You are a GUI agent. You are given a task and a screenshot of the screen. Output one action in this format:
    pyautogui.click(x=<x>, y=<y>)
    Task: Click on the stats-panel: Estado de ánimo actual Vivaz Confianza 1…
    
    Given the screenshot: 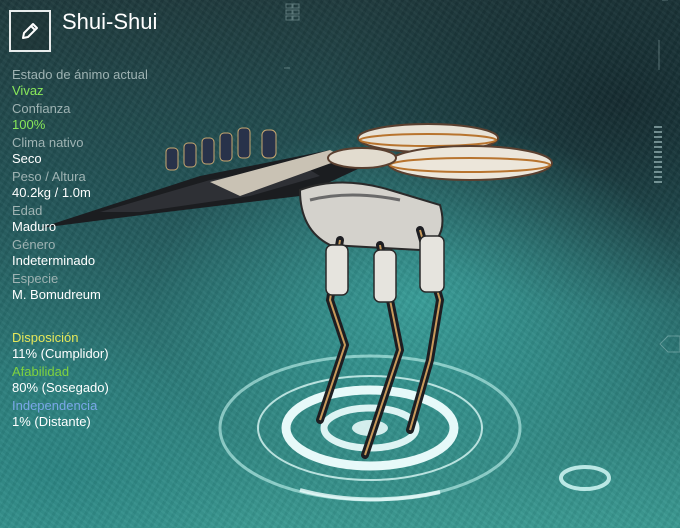 What is the action you would take?
    pyautogui.click(x=112, y=186)
    